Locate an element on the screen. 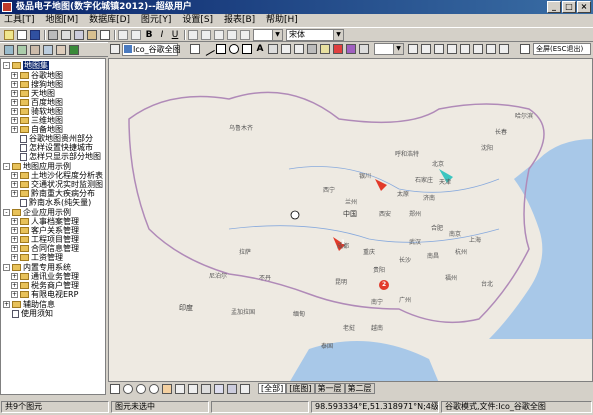 This screenshot has height=415, width=593. menu-settings: 设置[S] is located at coordinates (197, 20).